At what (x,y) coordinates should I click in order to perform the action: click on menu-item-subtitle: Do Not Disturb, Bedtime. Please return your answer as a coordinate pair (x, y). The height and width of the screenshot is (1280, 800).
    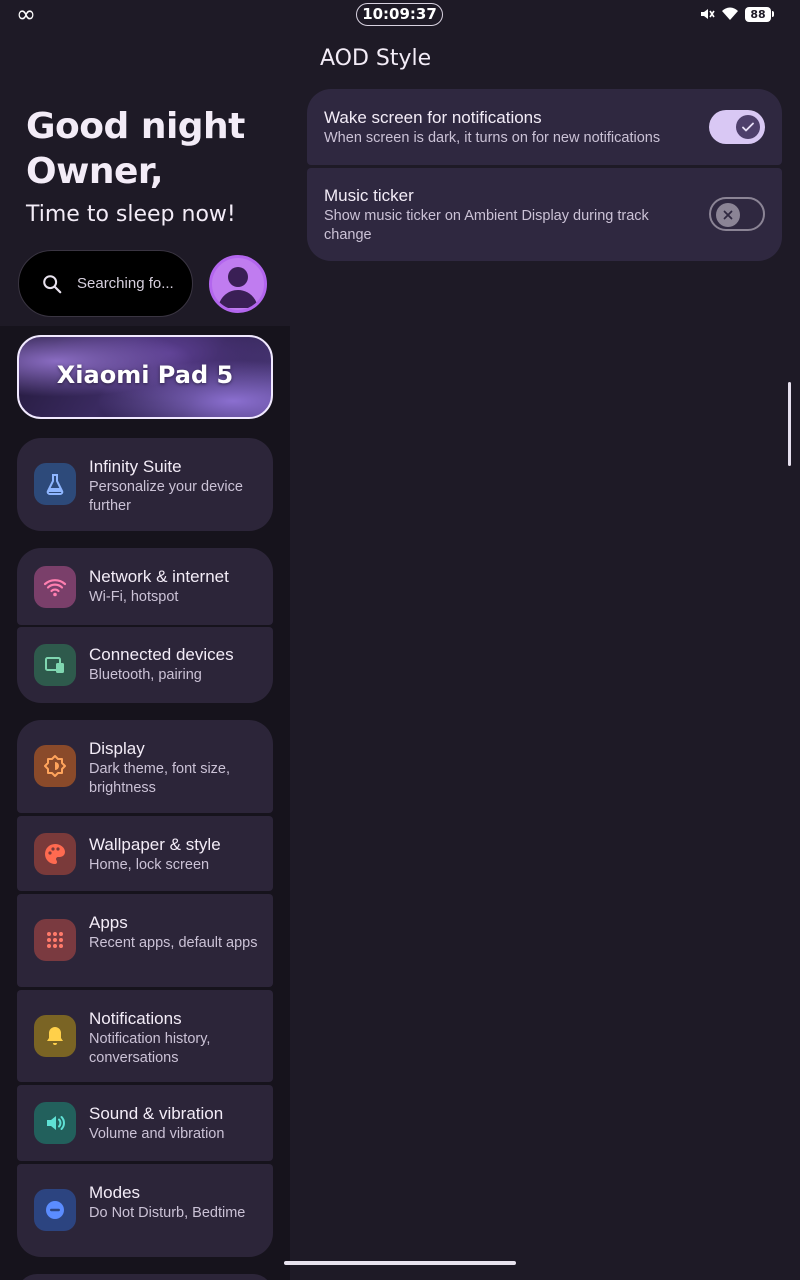
    Looking at the image, I should click on (167, 1213).